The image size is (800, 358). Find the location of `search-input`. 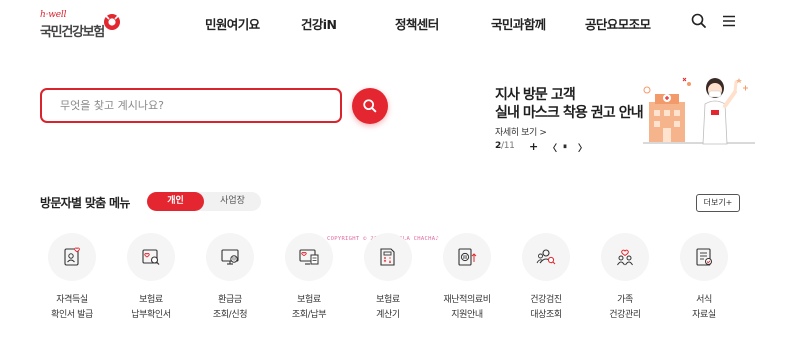

search-input is located at coordinates (191, 105).